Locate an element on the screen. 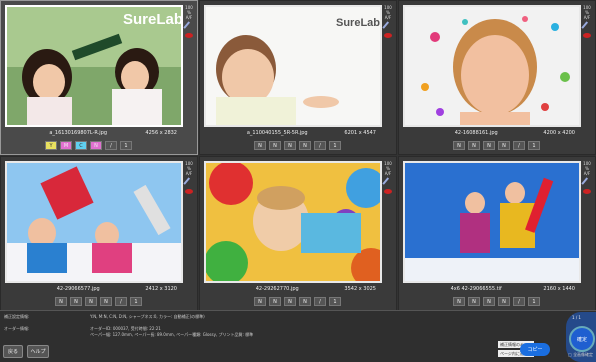 The height and width of the screenshot is (362, 596). all-confirm-checkbox: □ 全画像確定 is located at coordinates (580, 355).